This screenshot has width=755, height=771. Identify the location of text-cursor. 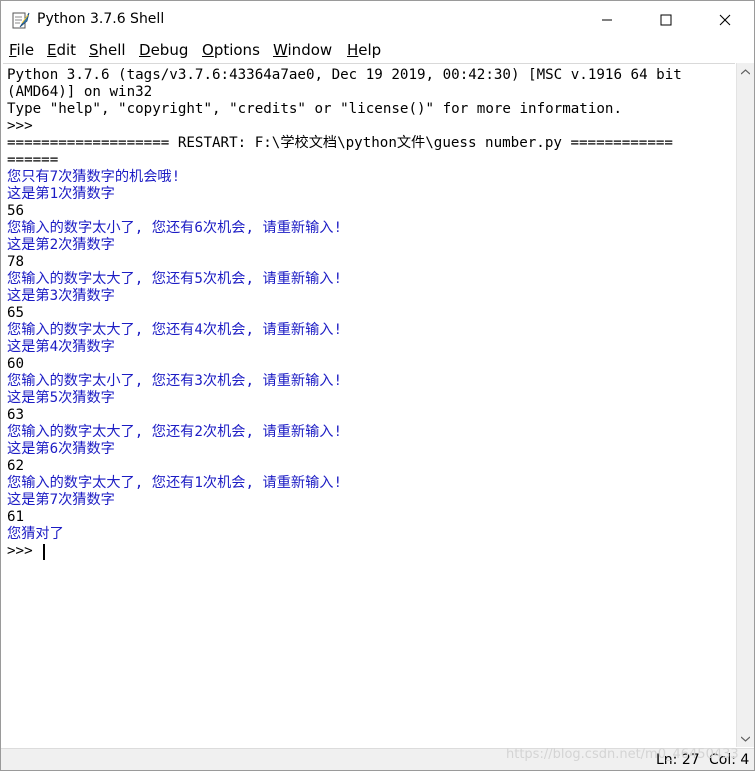
(44, 552).